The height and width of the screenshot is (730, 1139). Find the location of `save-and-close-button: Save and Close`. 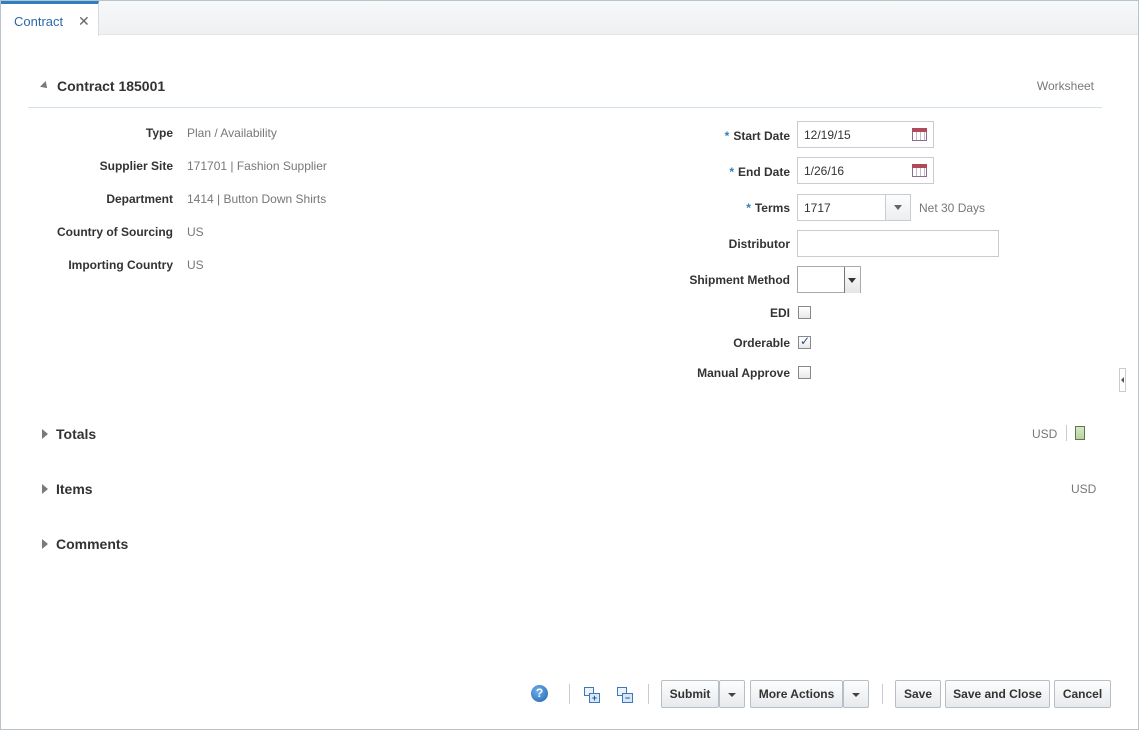

save-and-close-button: Save and Close is located at coordinates (997, 694).